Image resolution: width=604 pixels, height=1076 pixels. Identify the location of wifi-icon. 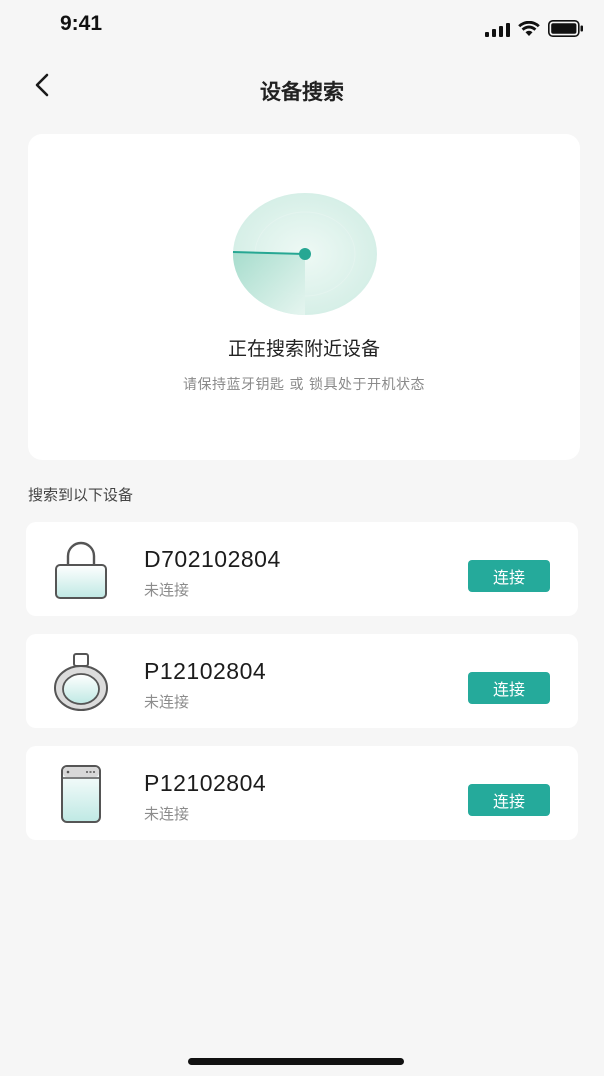
(529, 28).